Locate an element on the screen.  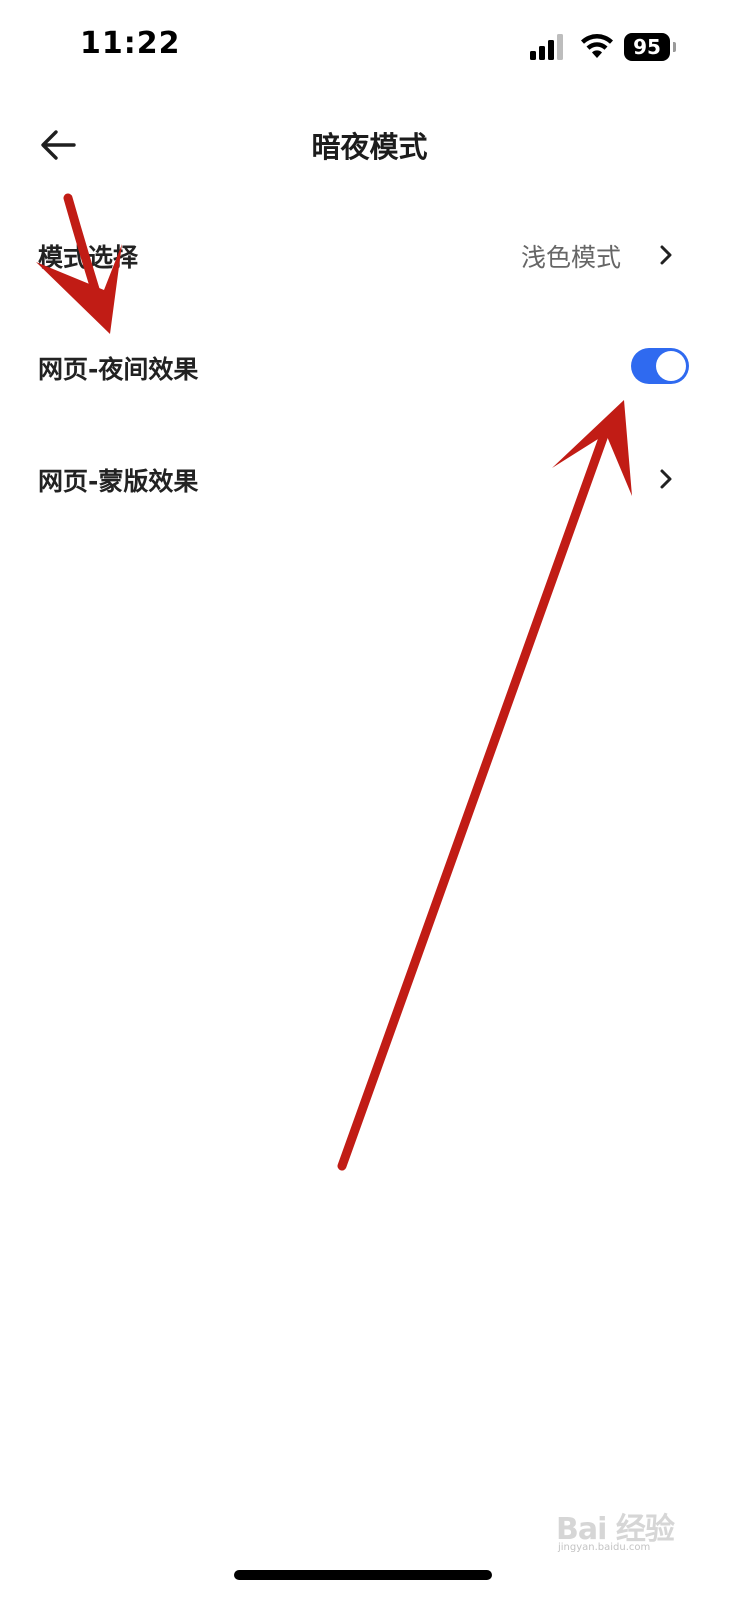
wifi-icon is located at coordinates (597, 46).